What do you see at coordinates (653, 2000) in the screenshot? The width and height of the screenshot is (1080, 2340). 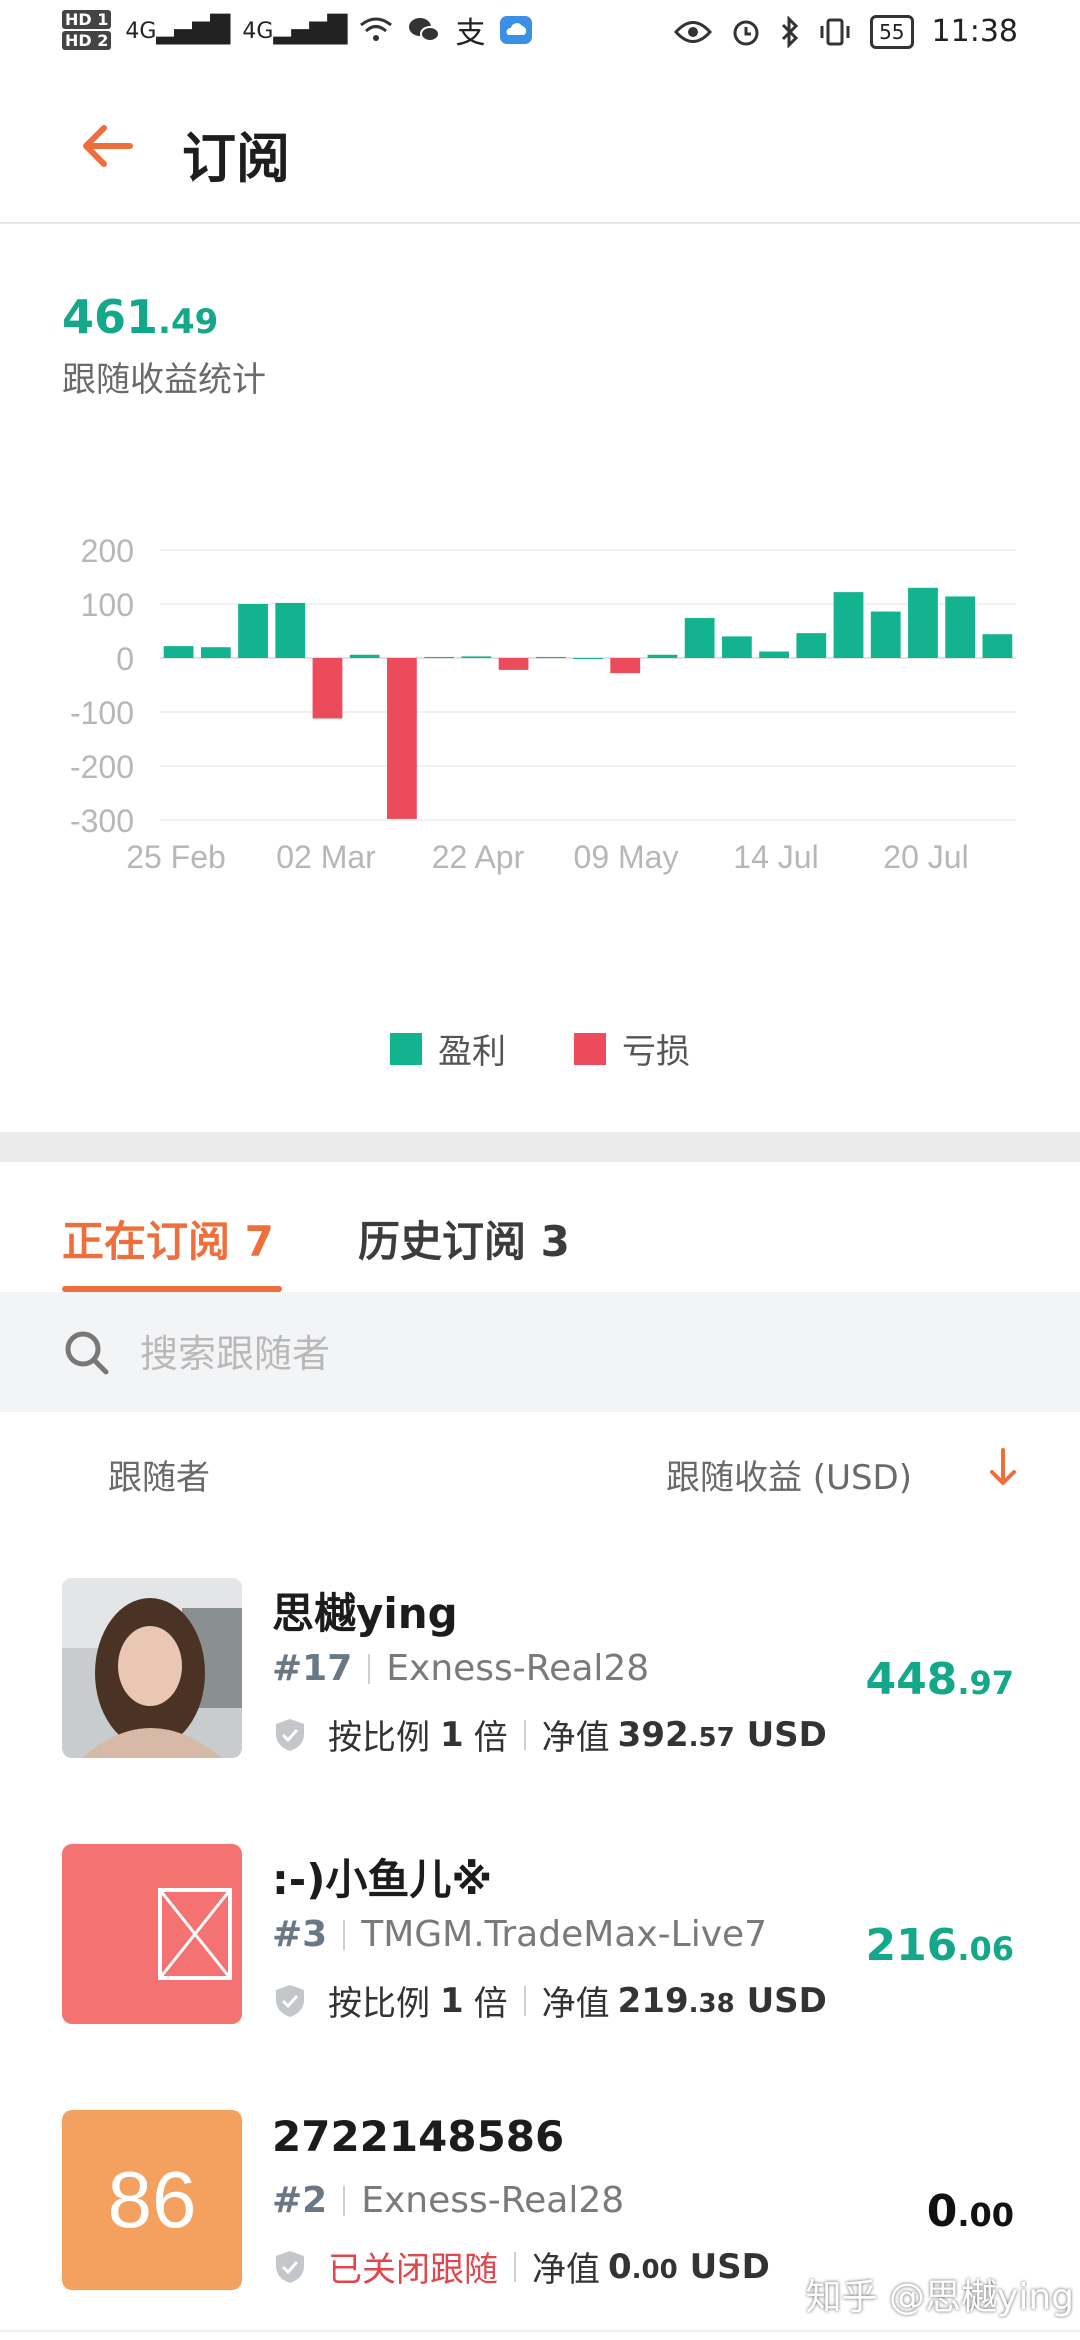 I see `equity-int: 219` at bounding box center [653, 2000].